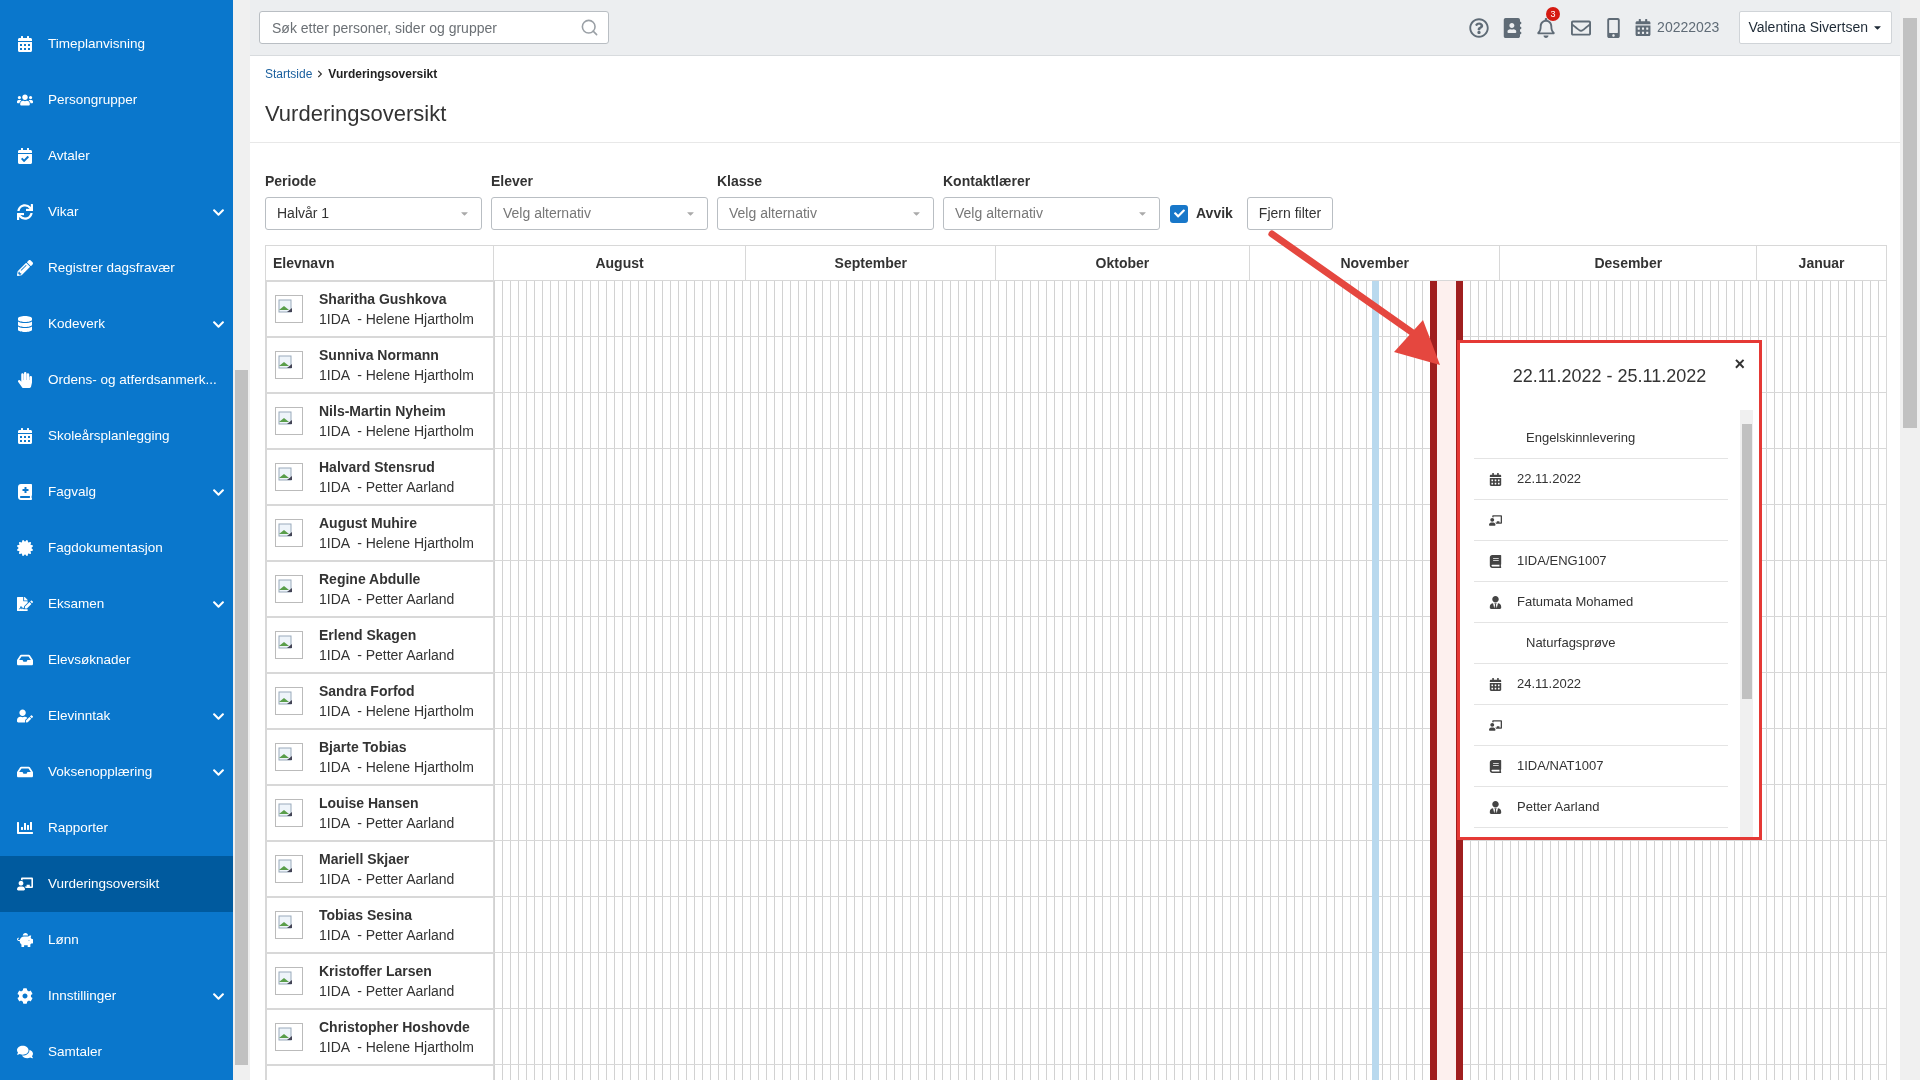 This screenshot has width=1920, height=1080. What do you see at coordinates (1739, 364) in the screenshot?
I see `close-button: ×` at bounding box center [1739, 364].